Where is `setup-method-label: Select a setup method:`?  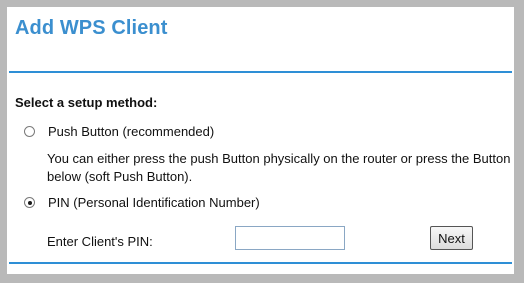 setup-method-label: Select a setup method: is located at coordinates (86, 102).